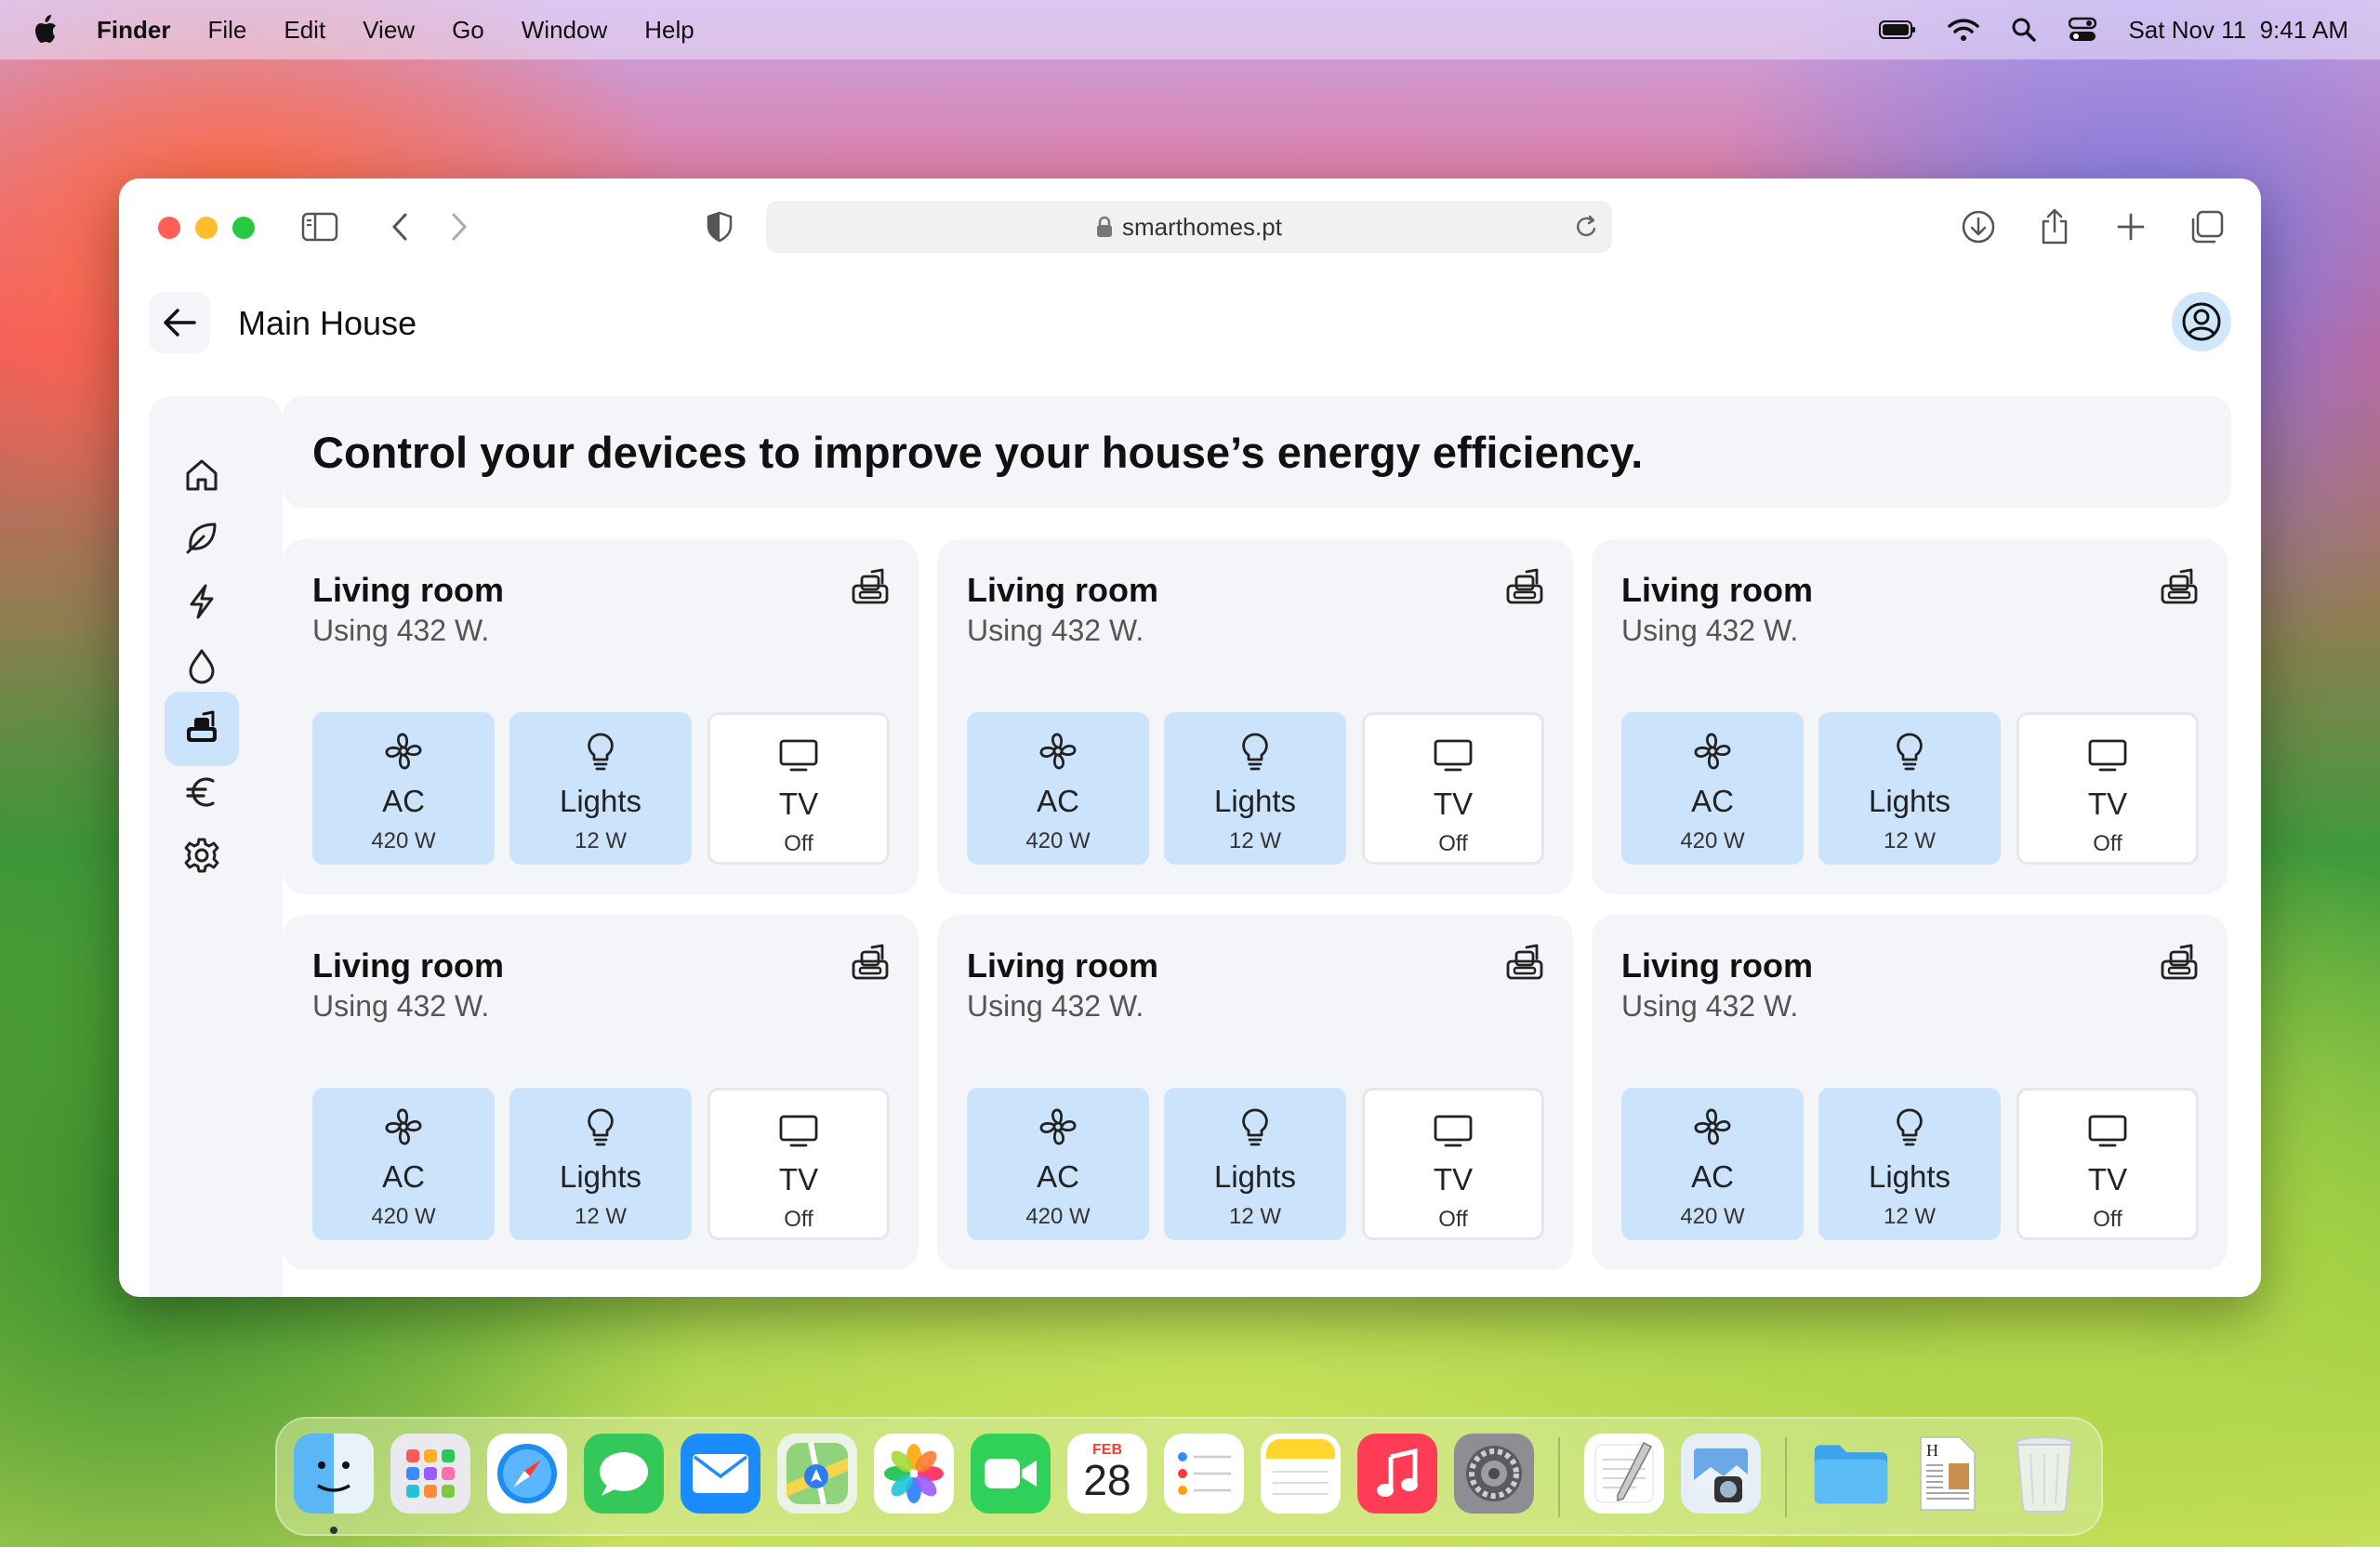  Describe the element at coordinates (2130, 226) in the screenshot. I see `new-tab-icon` at that location.